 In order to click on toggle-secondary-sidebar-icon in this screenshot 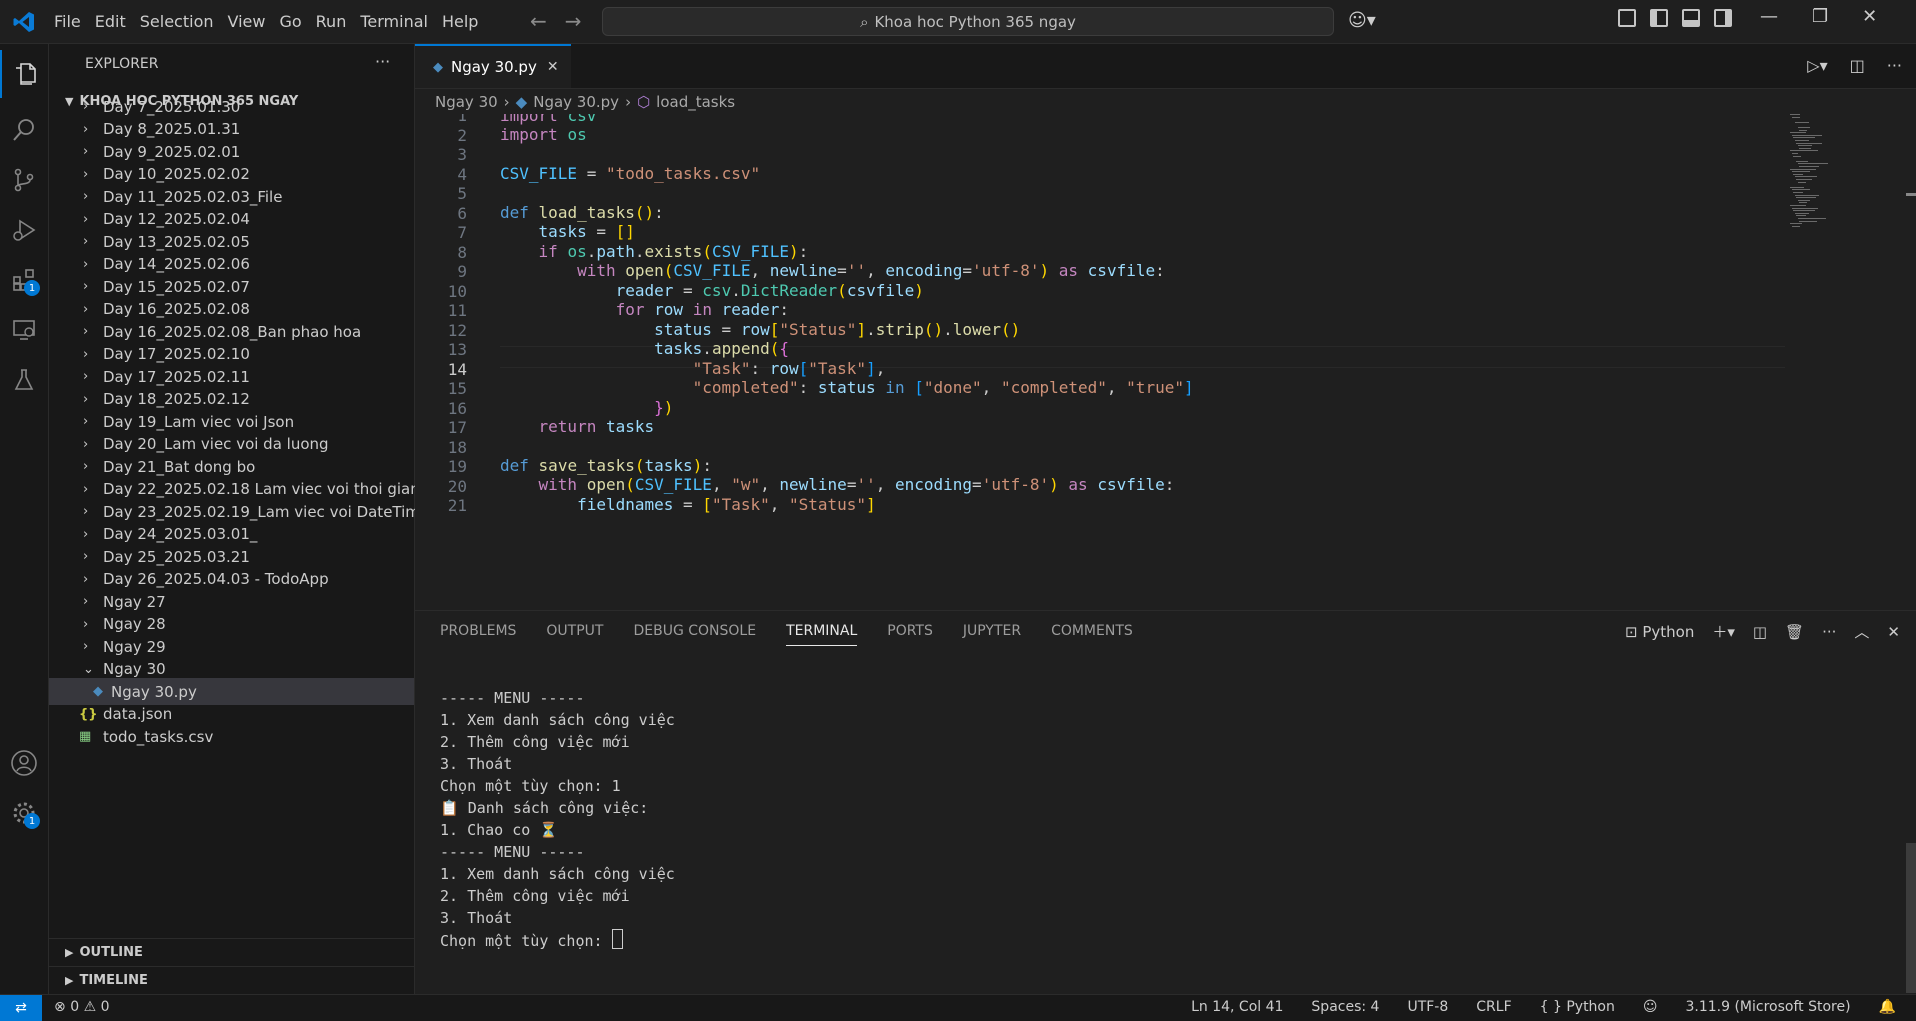, I will do `click(1723, 18)`.